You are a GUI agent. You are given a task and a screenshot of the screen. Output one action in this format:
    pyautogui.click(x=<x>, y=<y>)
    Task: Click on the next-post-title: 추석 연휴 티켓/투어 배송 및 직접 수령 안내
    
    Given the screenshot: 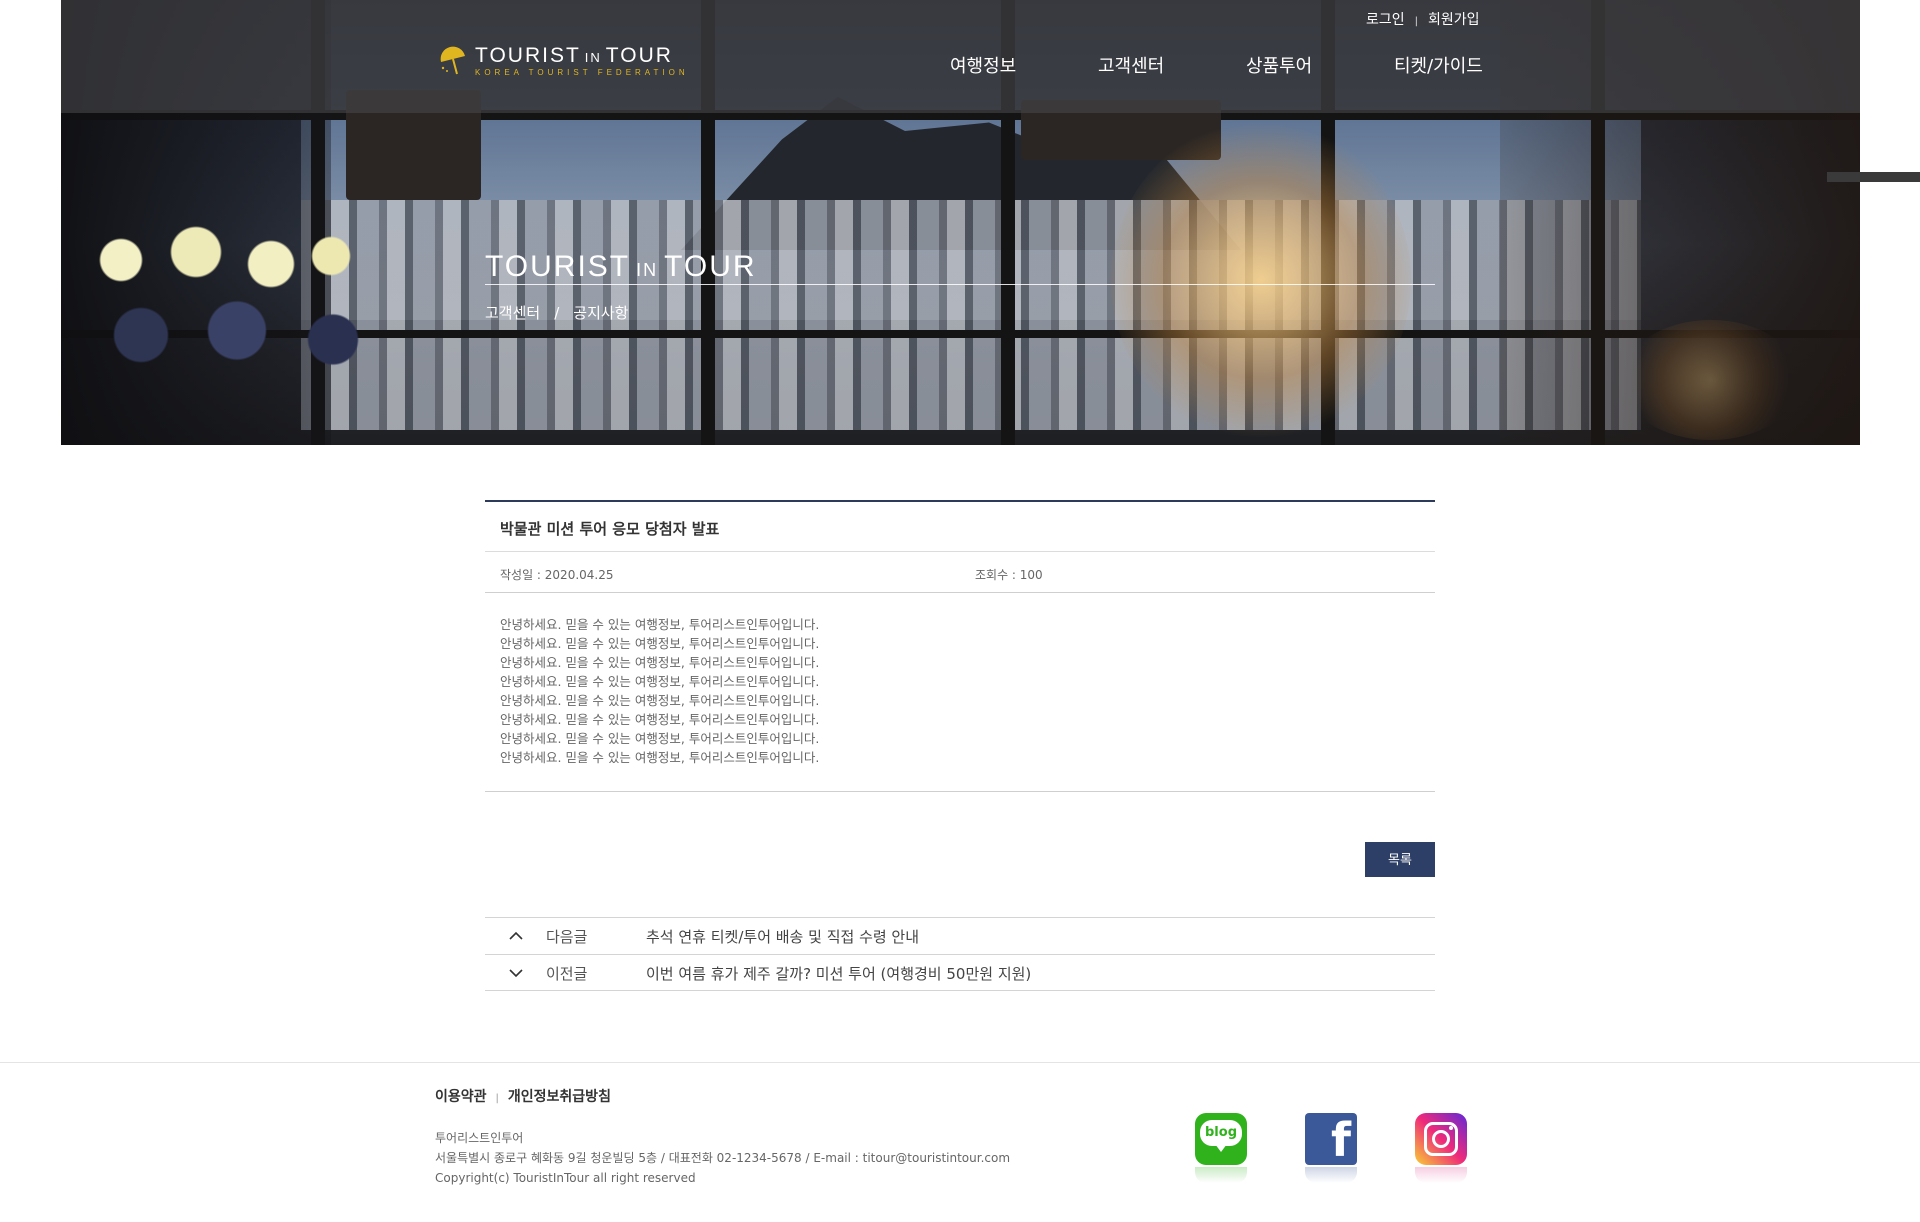 What is the action you would take?
    pyautogui.click(x=782, y=936)
    